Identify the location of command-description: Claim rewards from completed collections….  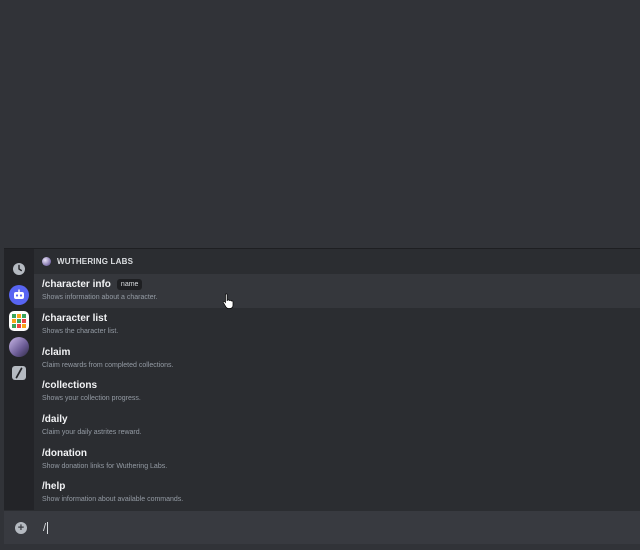
(108, 365).